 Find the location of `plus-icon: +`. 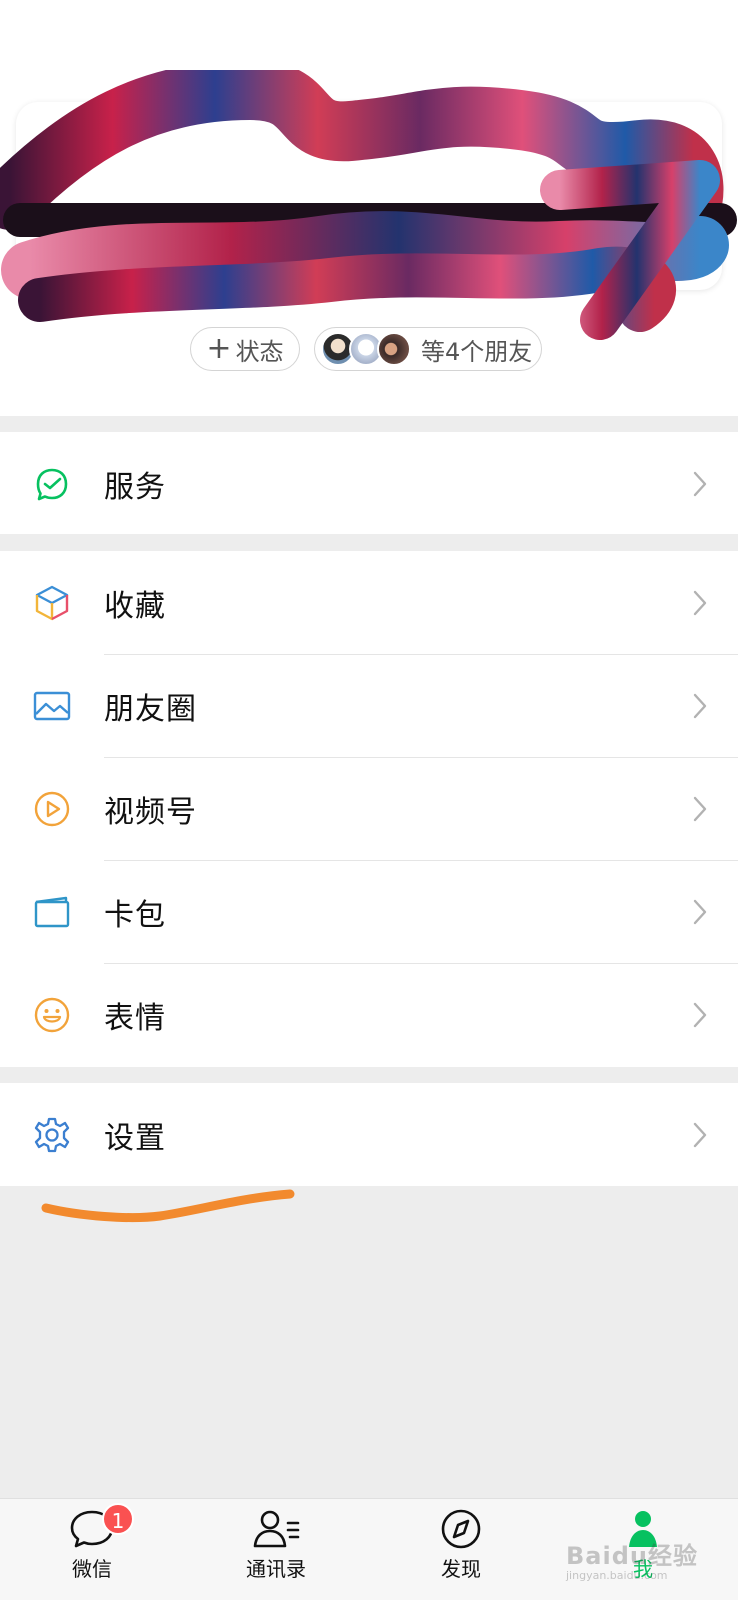

plus-icon: + is located at coordinates (219, 348).